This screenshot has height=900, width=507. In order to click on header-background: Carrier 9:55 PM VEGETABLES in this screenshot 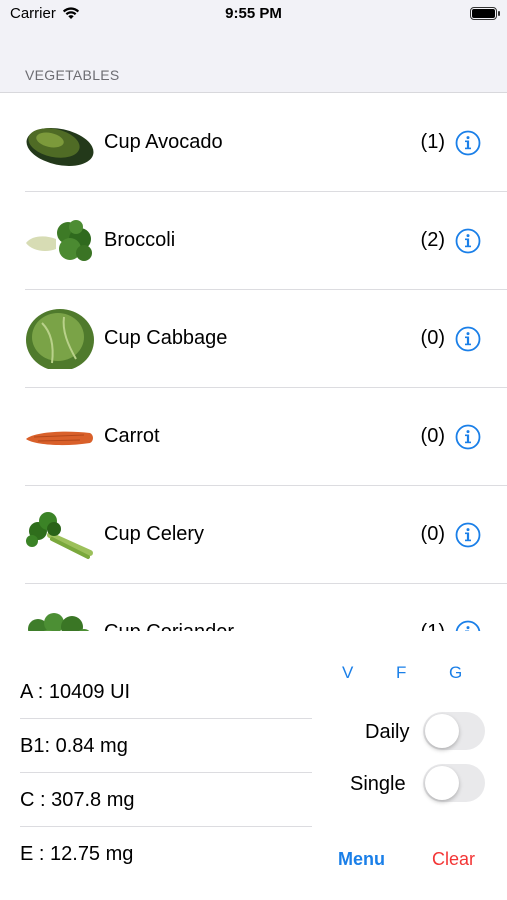, I will do `click(253, 46)`.